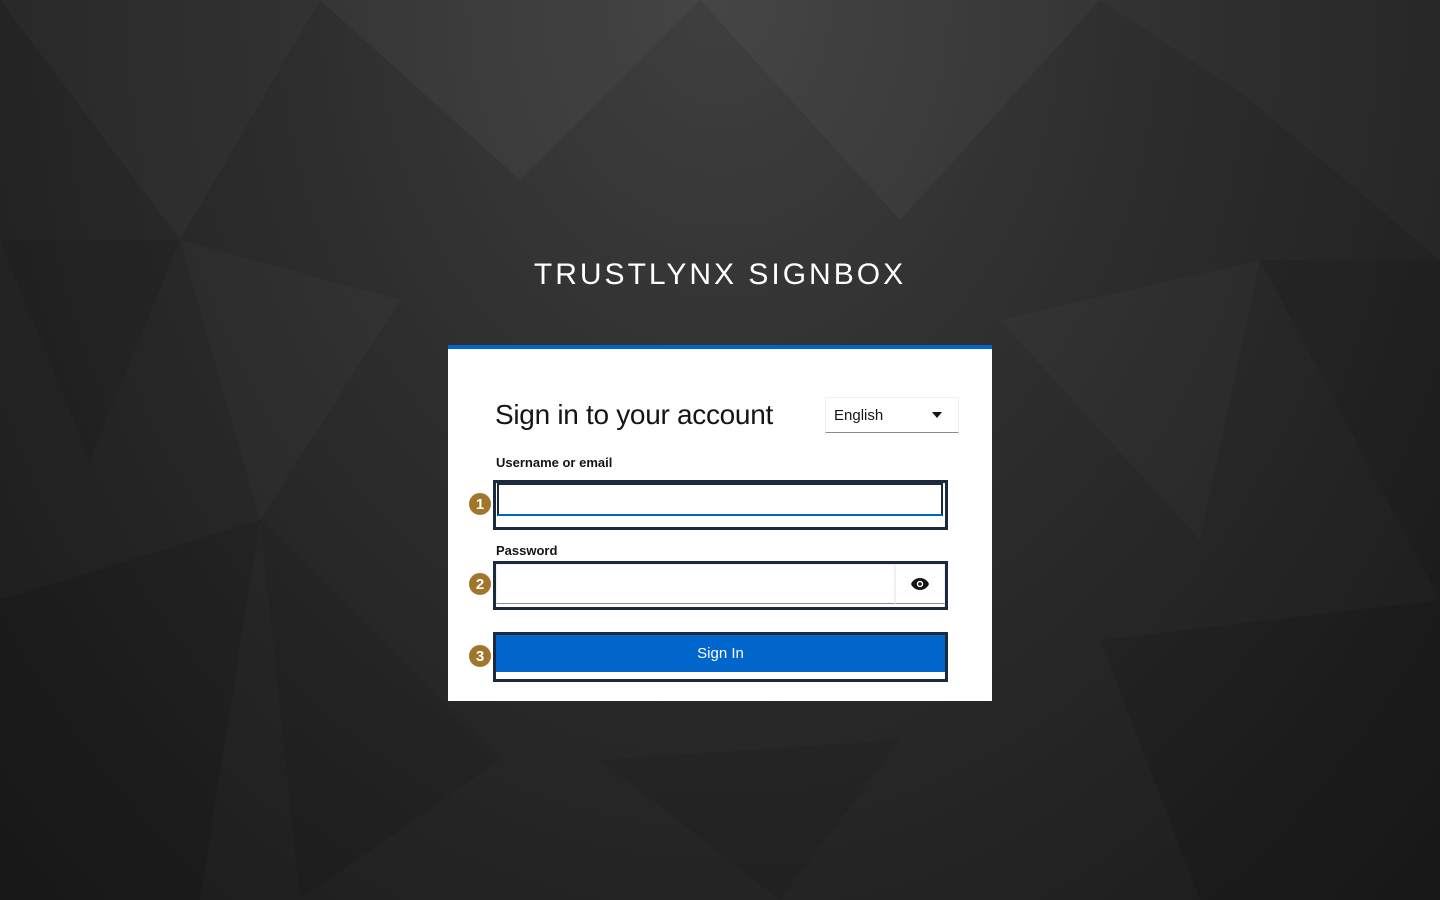  I want to click on username-input, so click(720, 499).